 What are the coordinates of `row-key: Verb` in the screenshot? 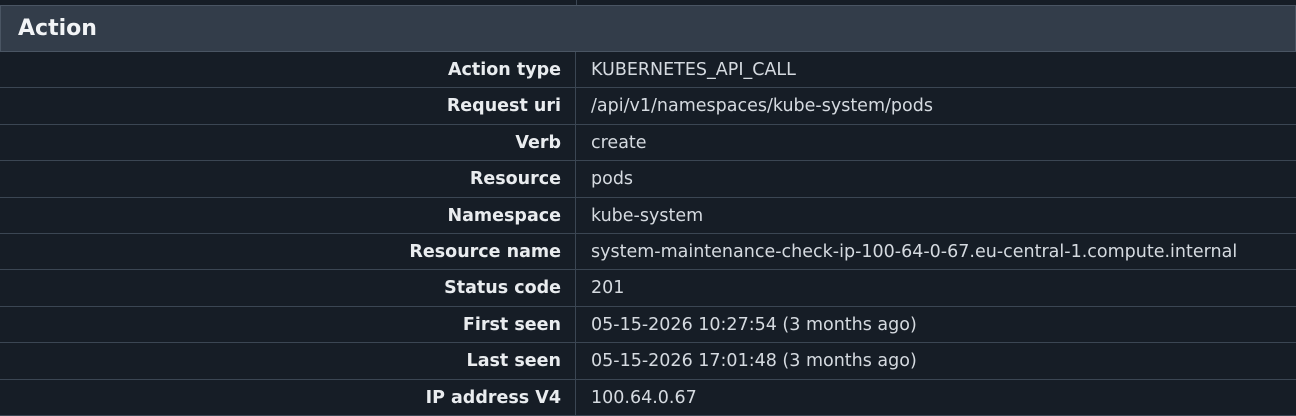 It's located at (288, 142).